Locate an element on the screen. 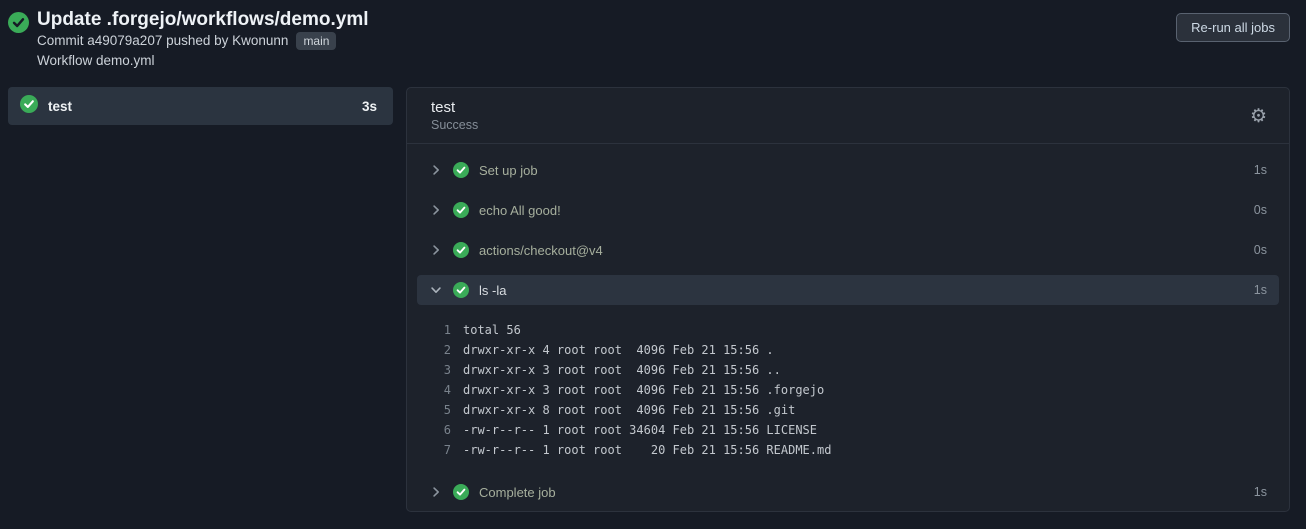 Image resolution: width=1306 pixels, height=529 pixels. panel-job-status: Success is located at coordinates (455, 125).